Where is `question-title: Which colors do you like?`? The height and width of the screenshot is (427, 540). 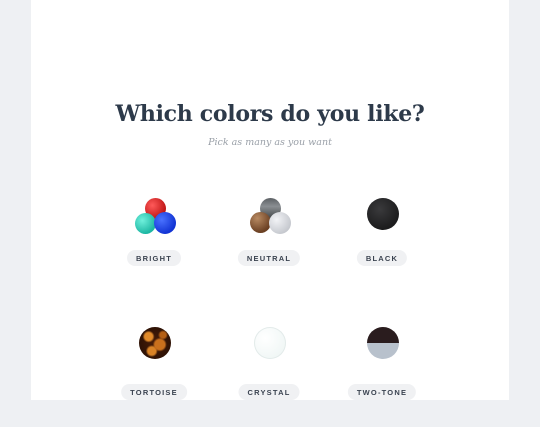
question-title: Which colors do you like? is located at coordinates (270, 114).